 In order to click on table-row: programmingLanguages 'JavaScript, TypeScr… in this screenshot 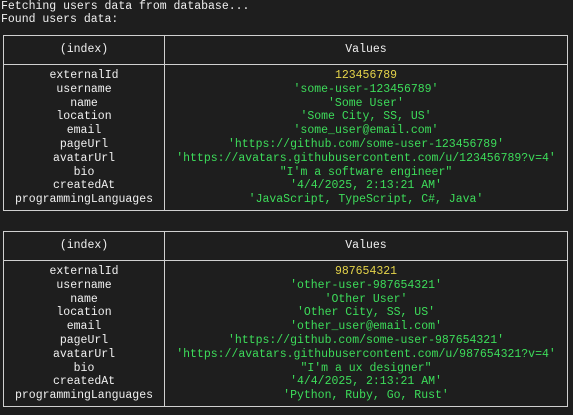, I will do `click(285, 200)`.